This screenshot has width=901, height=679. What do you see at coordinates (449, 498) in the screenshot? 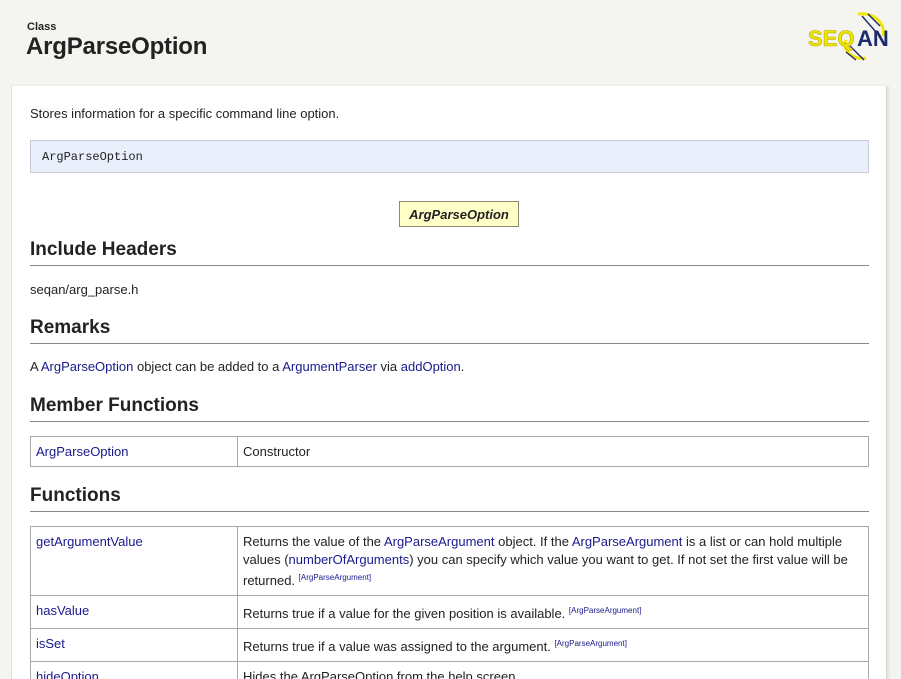
I see `functions-heading: Functions` at bounding box center [449, 498].